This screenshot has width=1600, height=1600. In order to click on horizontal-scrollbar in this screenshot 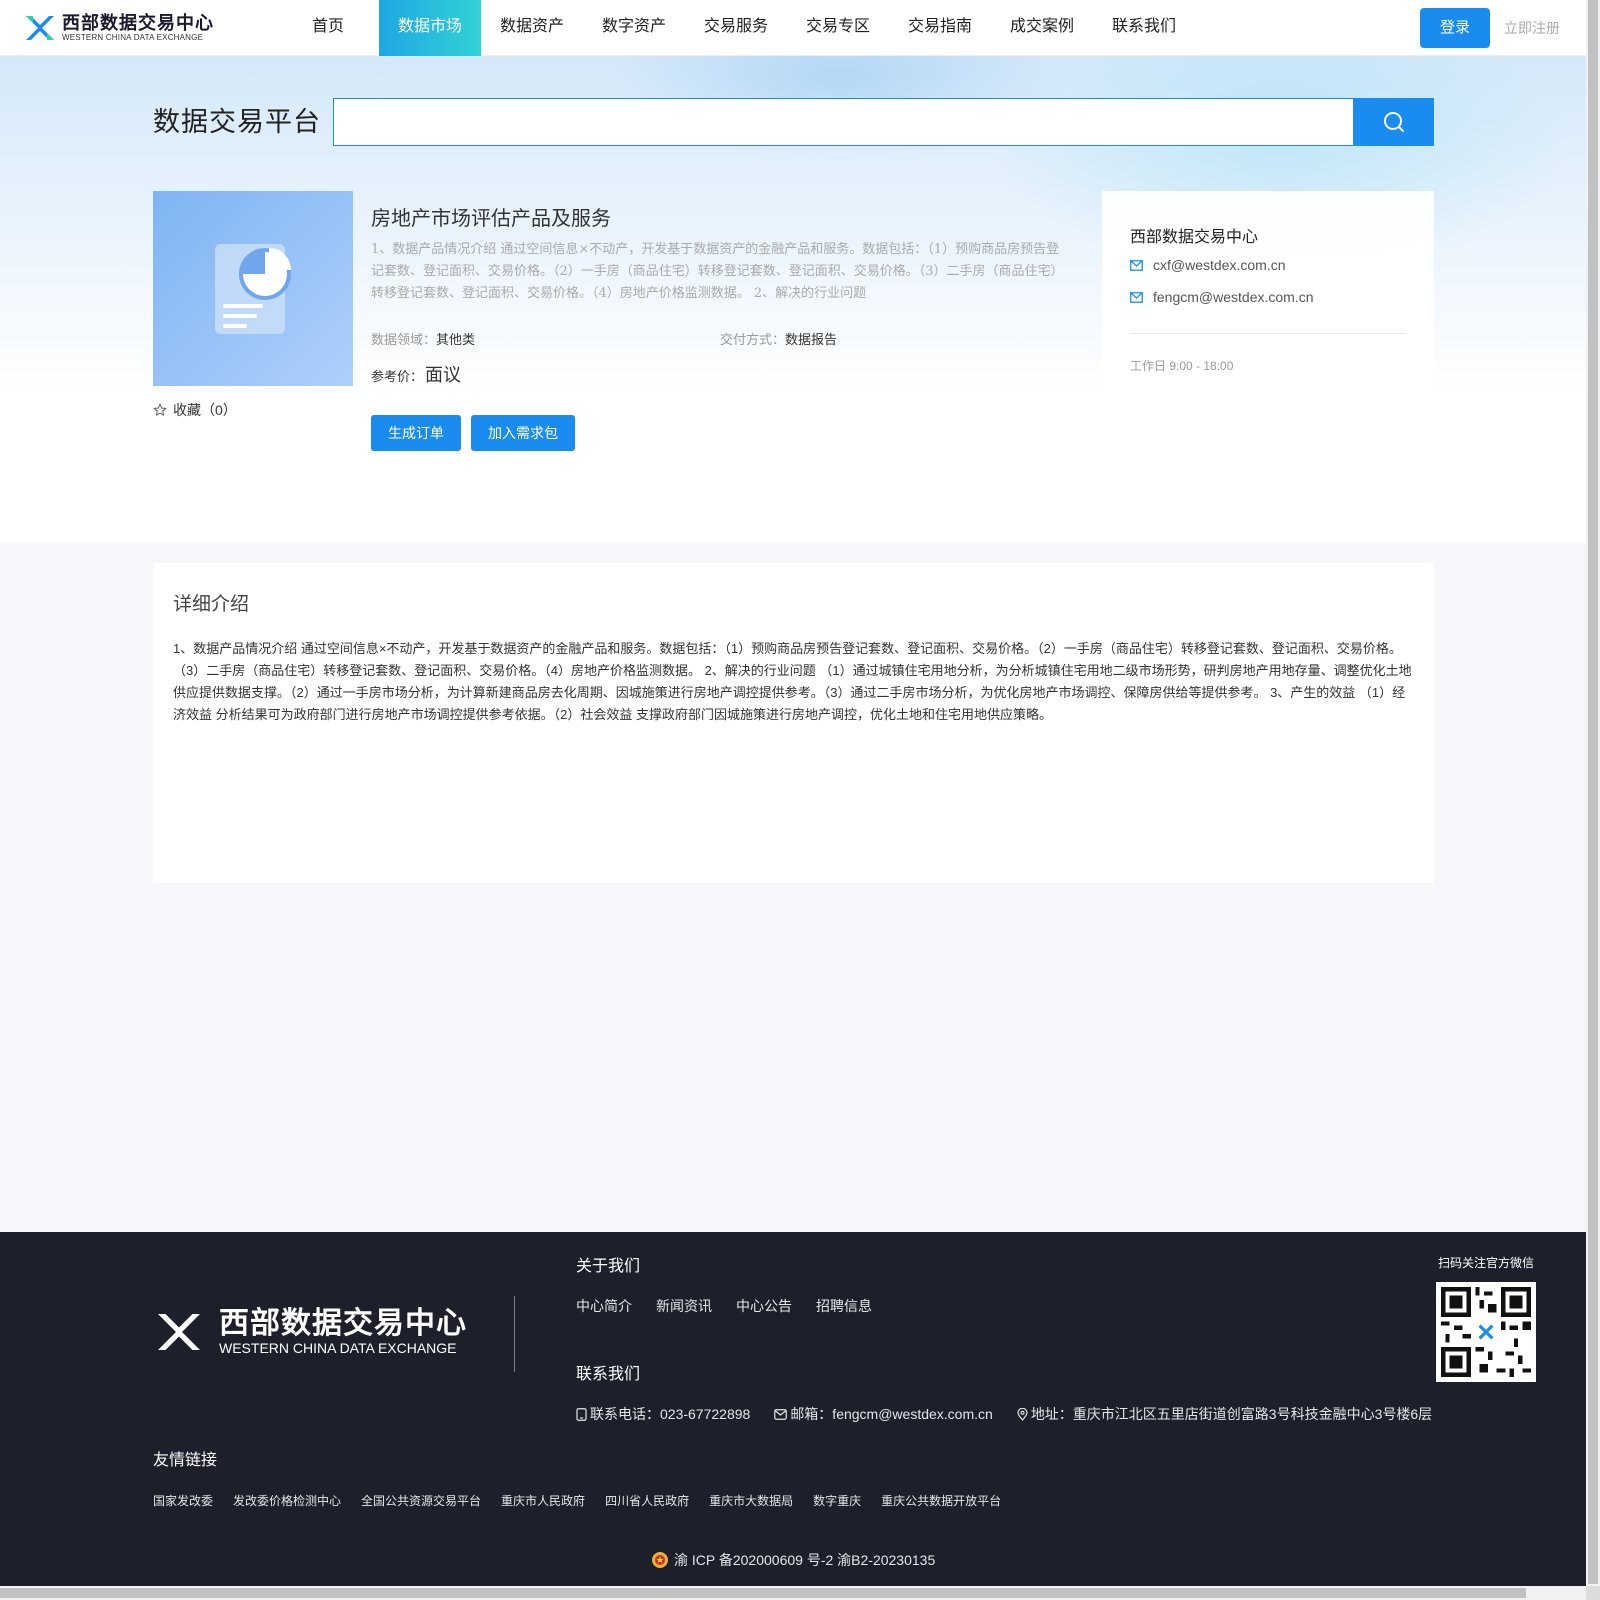, I will do `click(793, 1593)`.